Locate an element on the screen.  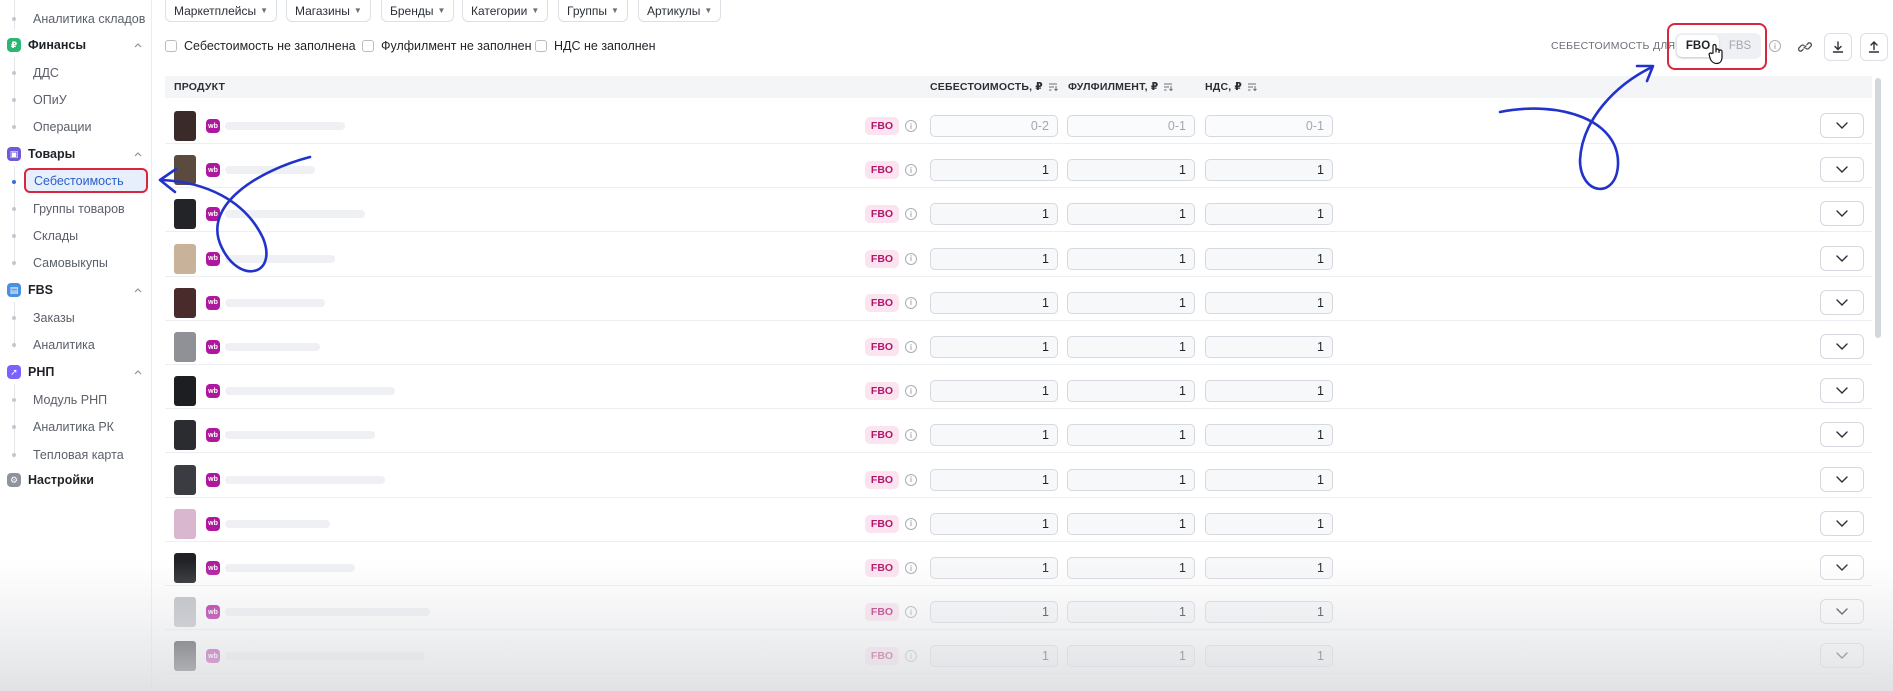
column-fulfillment: ФУЛФИЛМЕНТ, ₽ is located at coordinates (1121, 87).